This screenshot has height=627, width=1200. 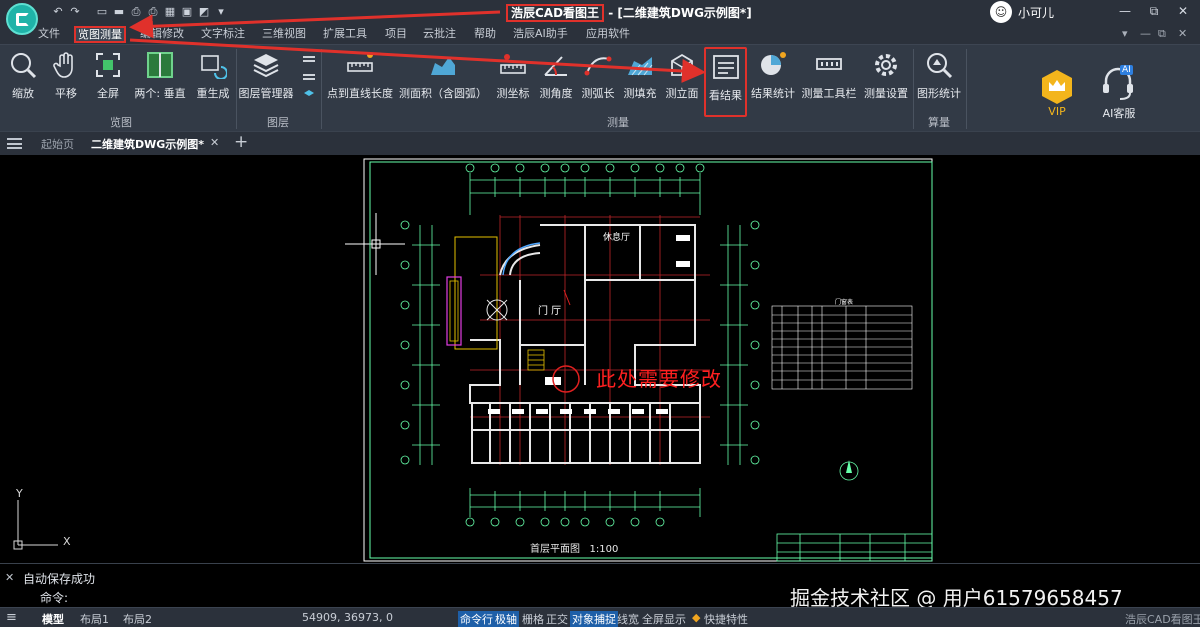 What do you see at coordinates (628, 619) in the screenshot?
I see `toggle-lineweight: 线宽` at bounding box center [628, 619].